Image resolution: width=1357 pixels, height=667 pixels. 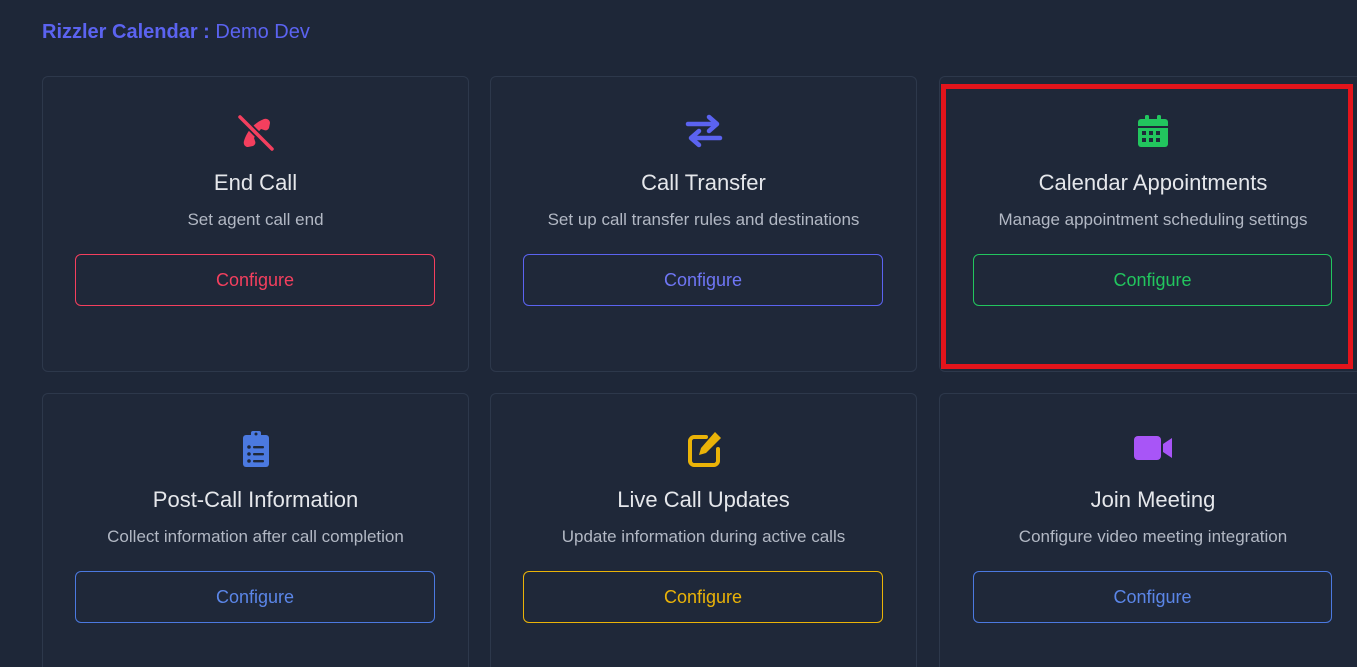 I want to click on calendar-icon, so click(x=1153, y=131).